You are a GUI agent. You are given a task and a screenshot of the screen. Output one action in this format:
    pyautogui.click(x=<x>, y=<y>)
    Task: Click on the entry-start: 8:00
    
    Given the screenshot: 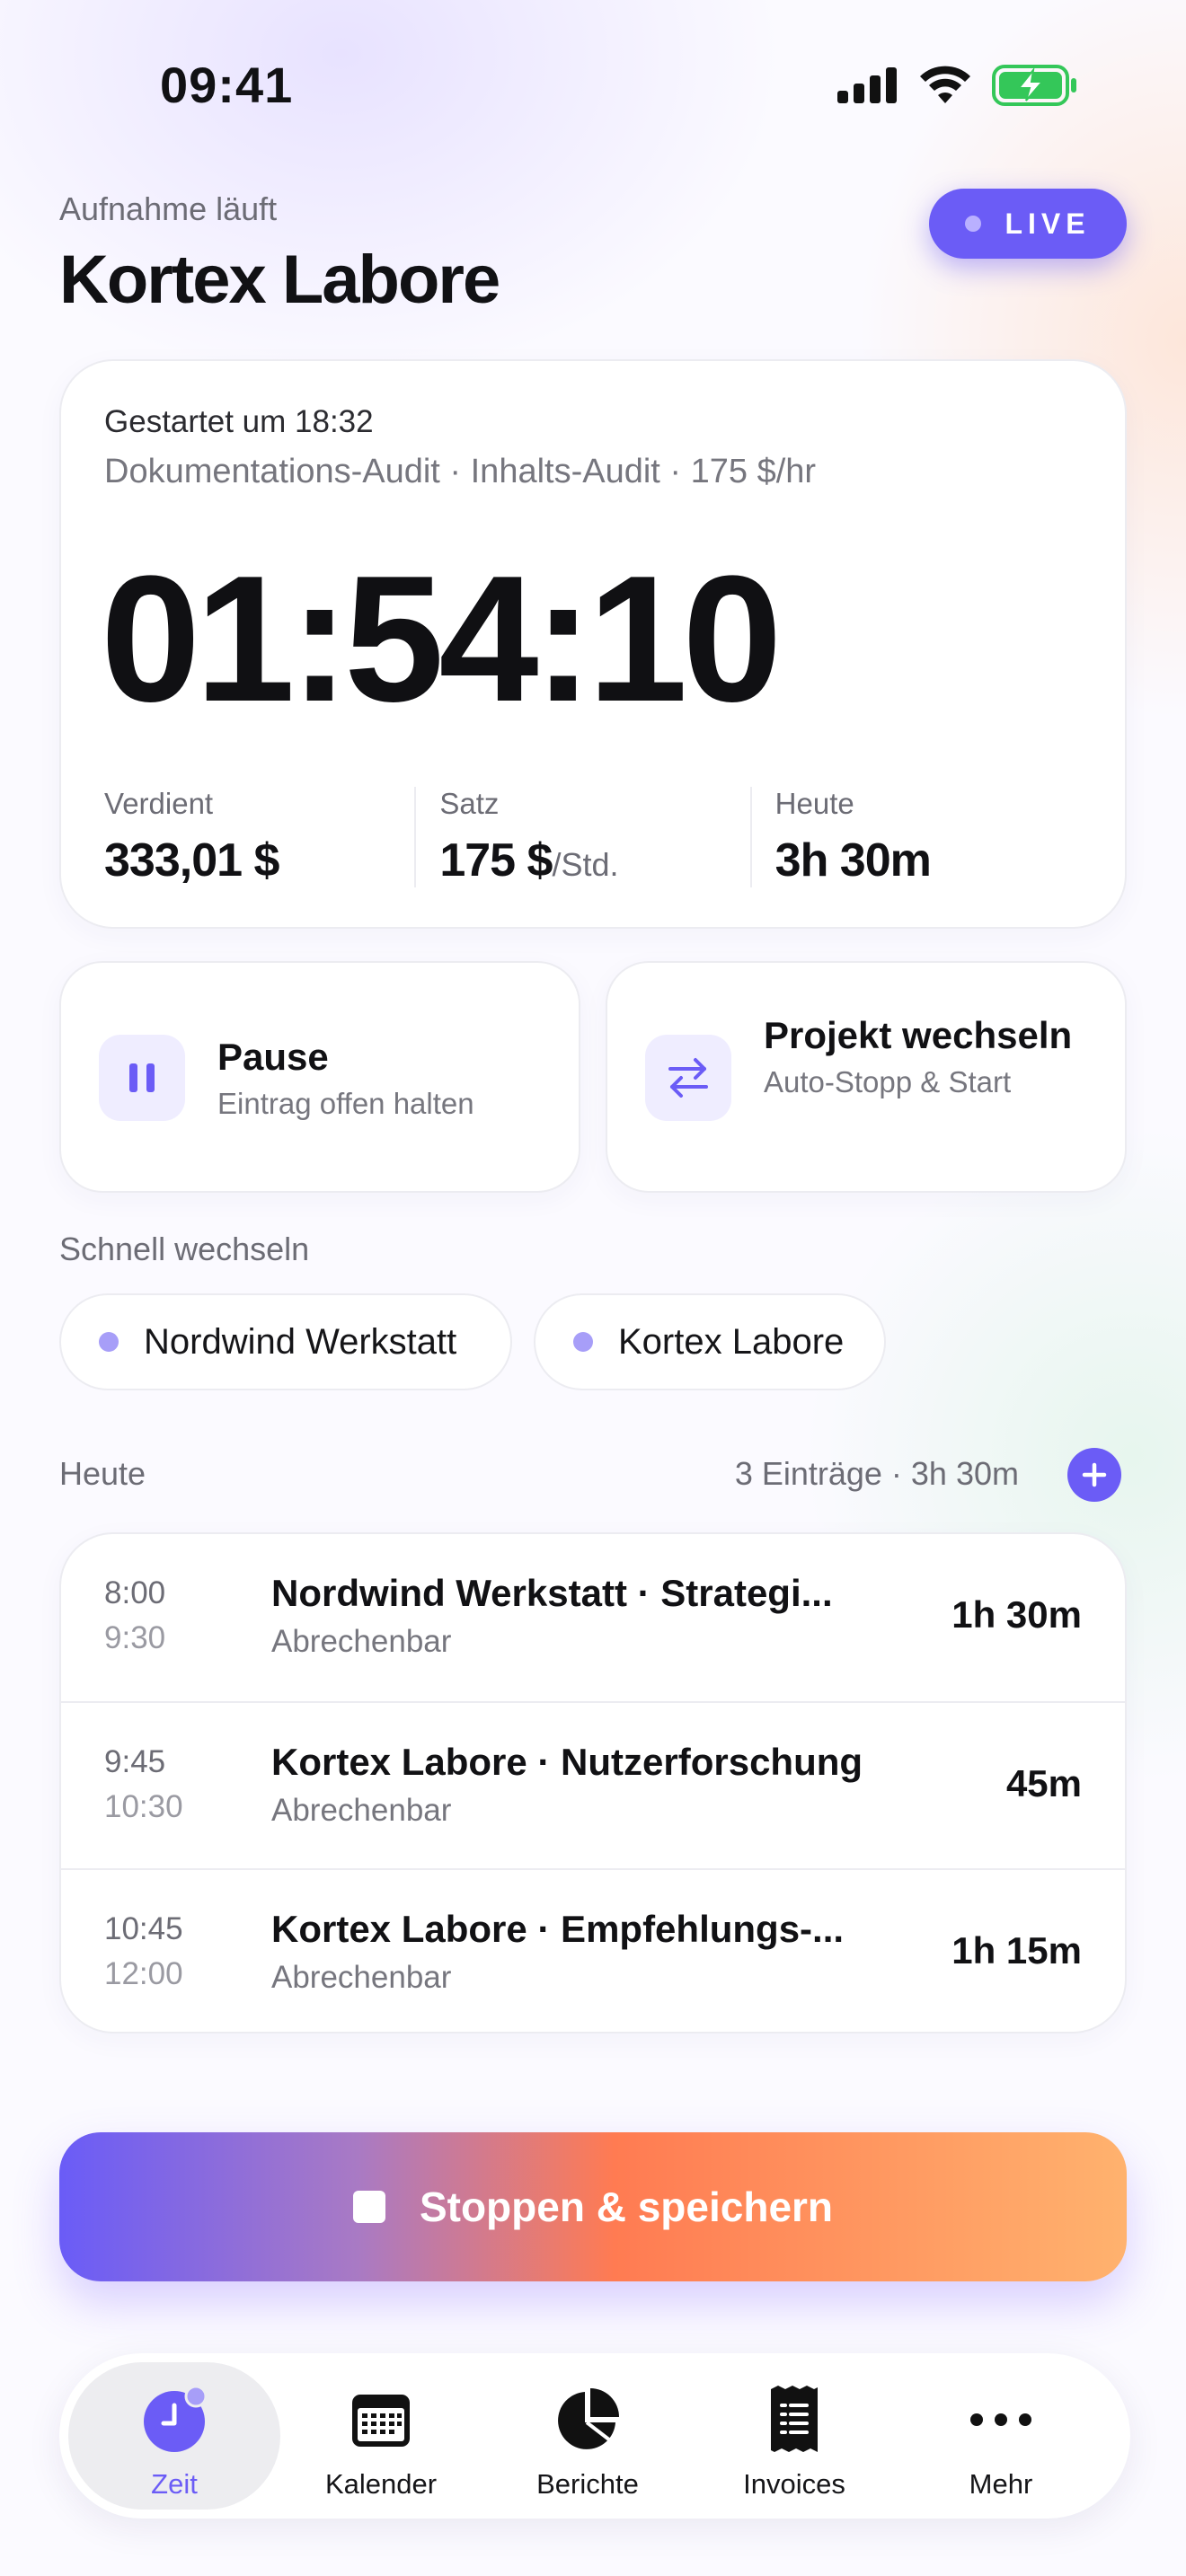 What is the action you would take?
    pyautogui.click(x=135, y=1592)
    